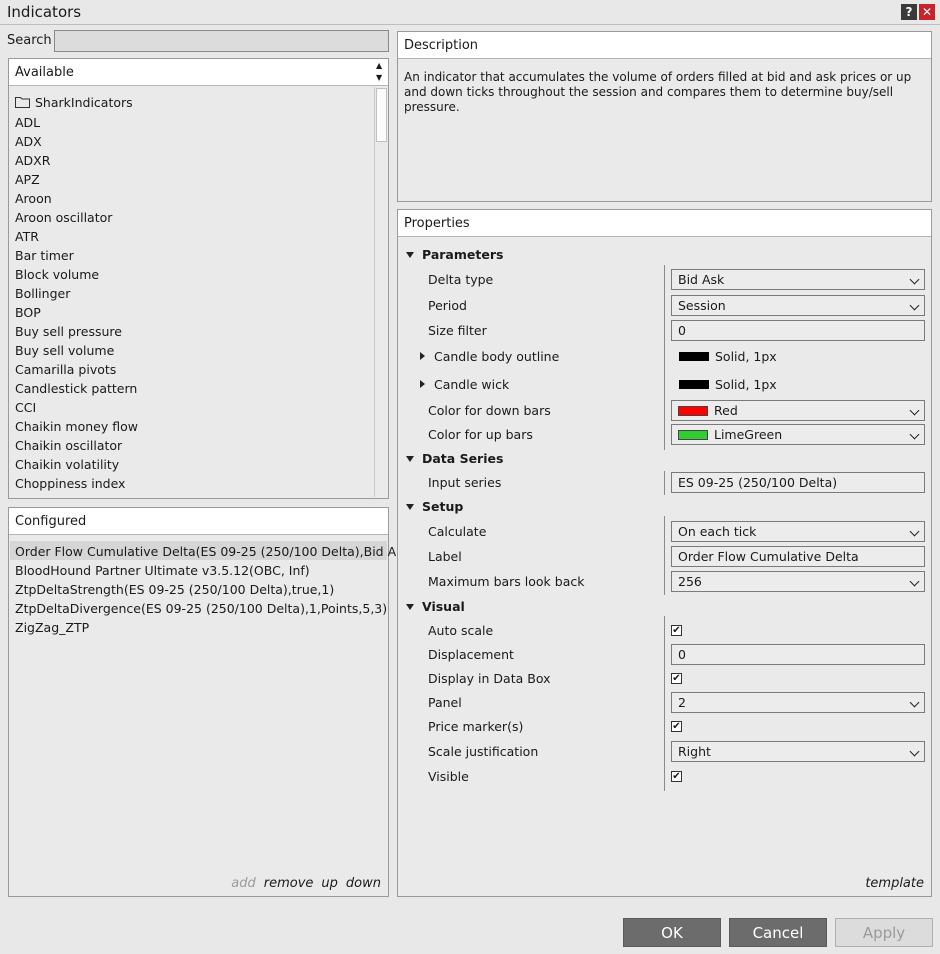 Image resolution: width=940 pixels, height=954 pixels. I want to click on color-down-value: Red, so click(726, 410).